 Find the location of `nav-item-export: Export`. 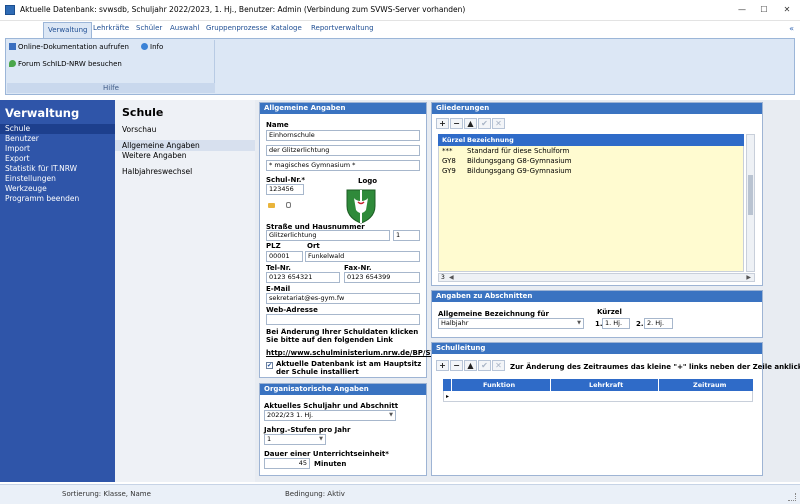

nav-item-export: Export is located at coordinates (57, 159).